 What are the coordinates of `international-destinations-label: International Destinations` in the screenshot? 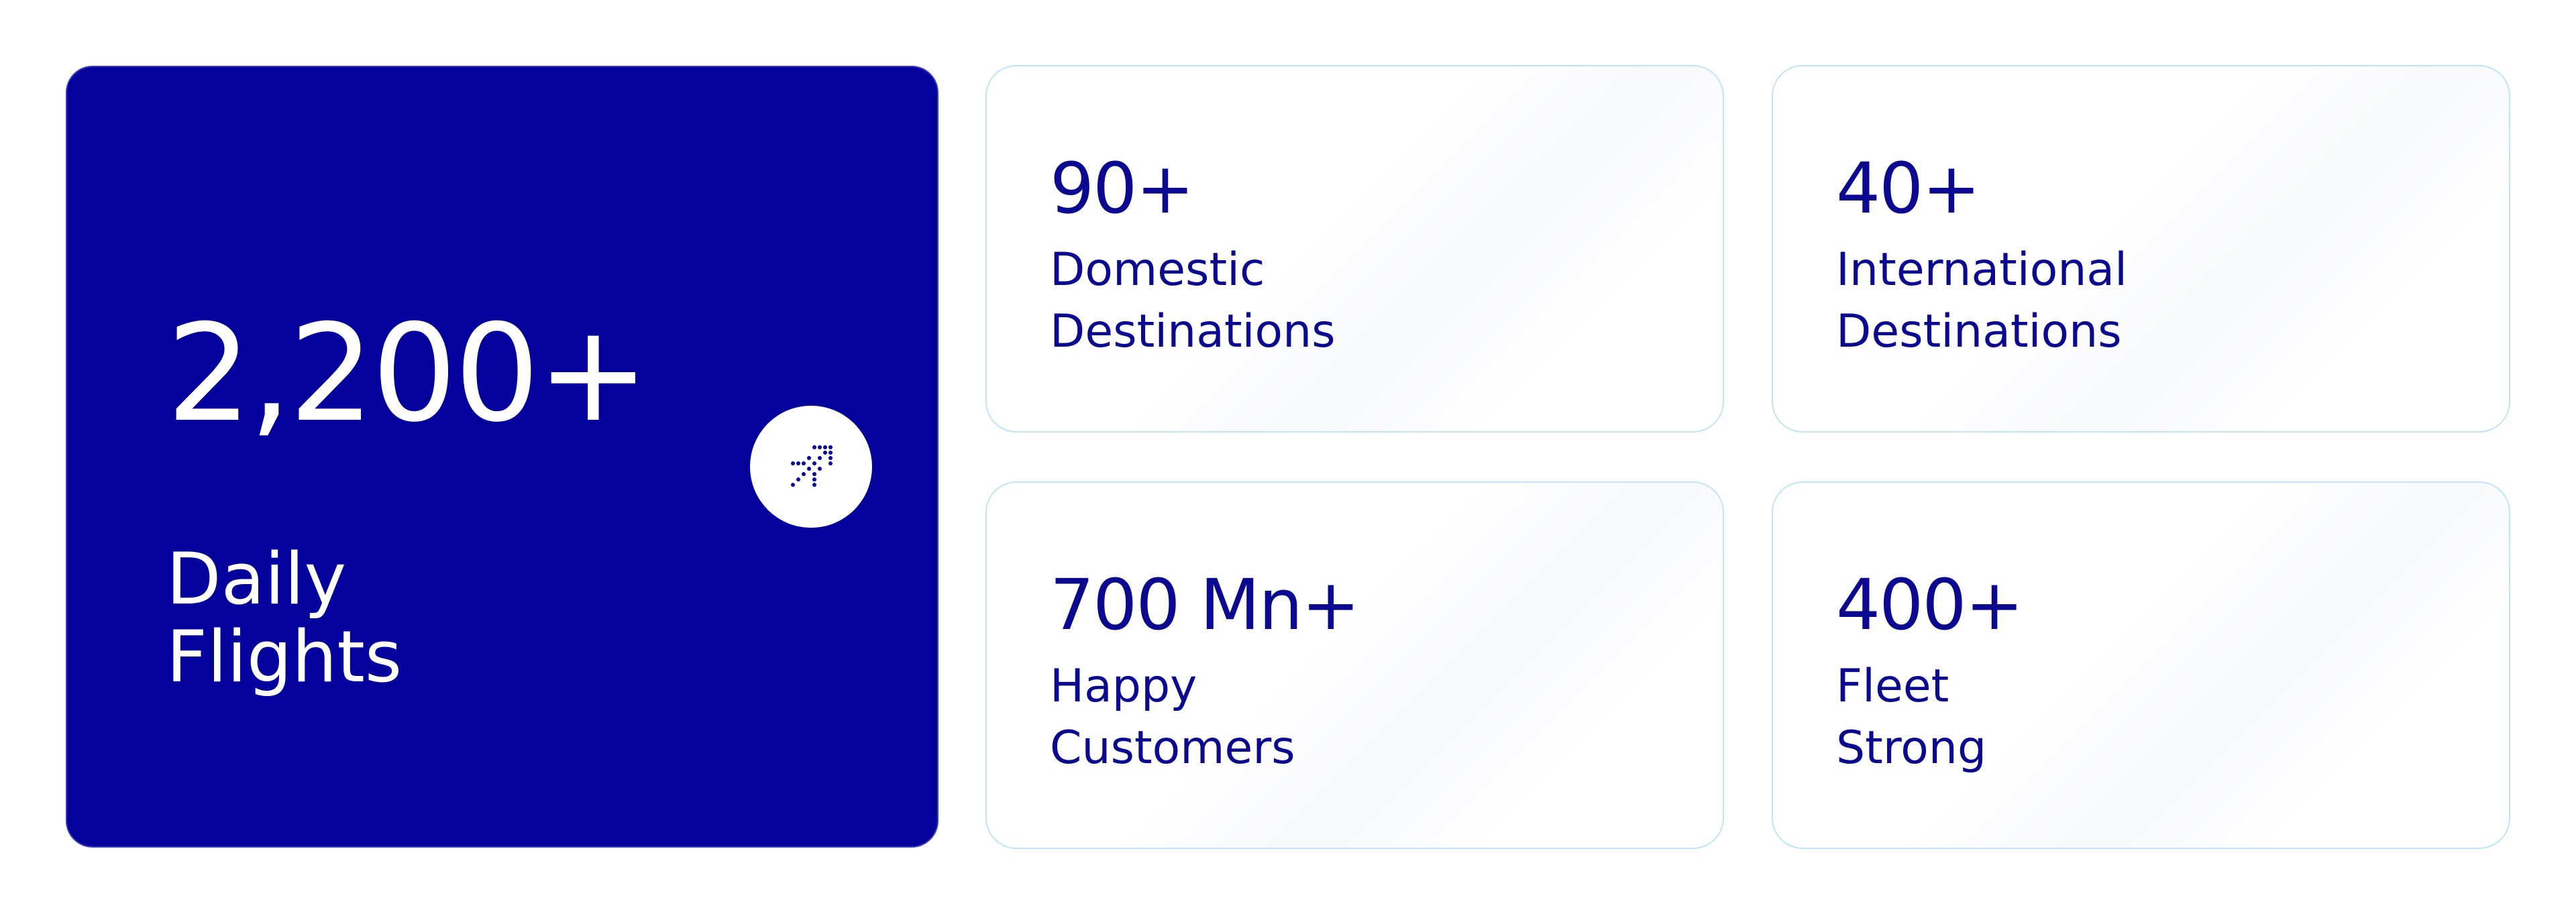 It's located at (1981, 301).